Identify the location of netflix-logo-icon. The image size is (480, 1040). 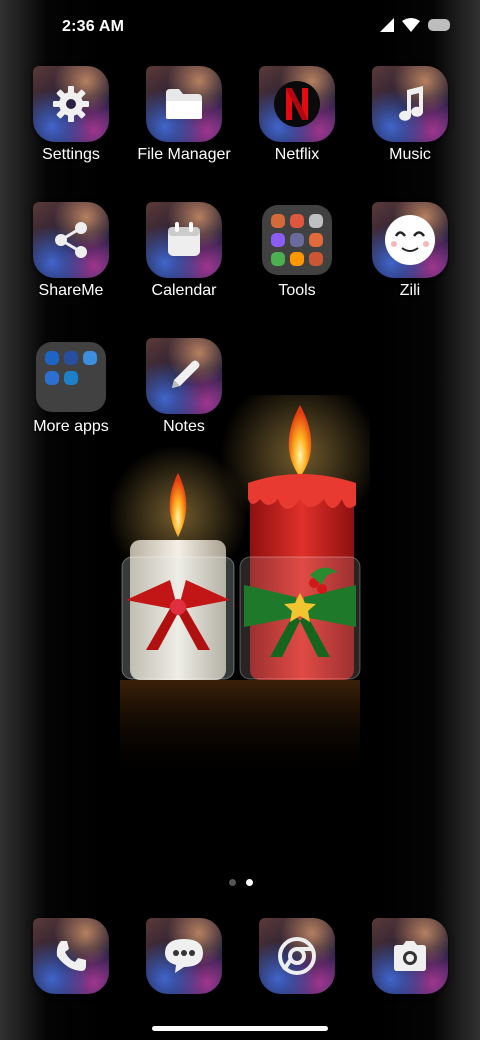
(297, 104).